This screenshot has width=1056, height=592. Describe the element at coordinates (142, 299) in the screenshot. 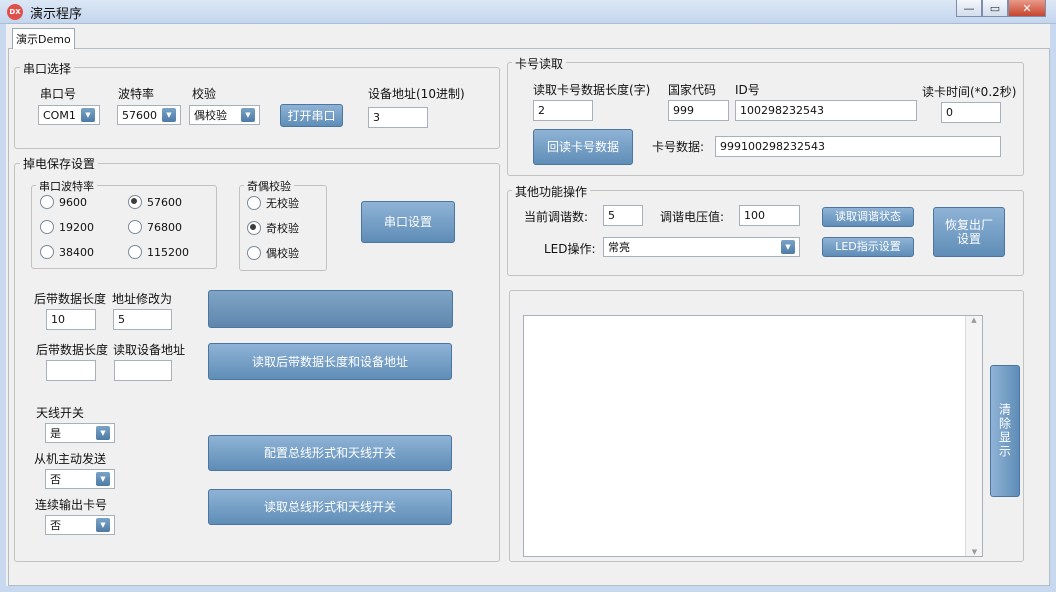

I see `address-change-label: 地址修改为` at that location.